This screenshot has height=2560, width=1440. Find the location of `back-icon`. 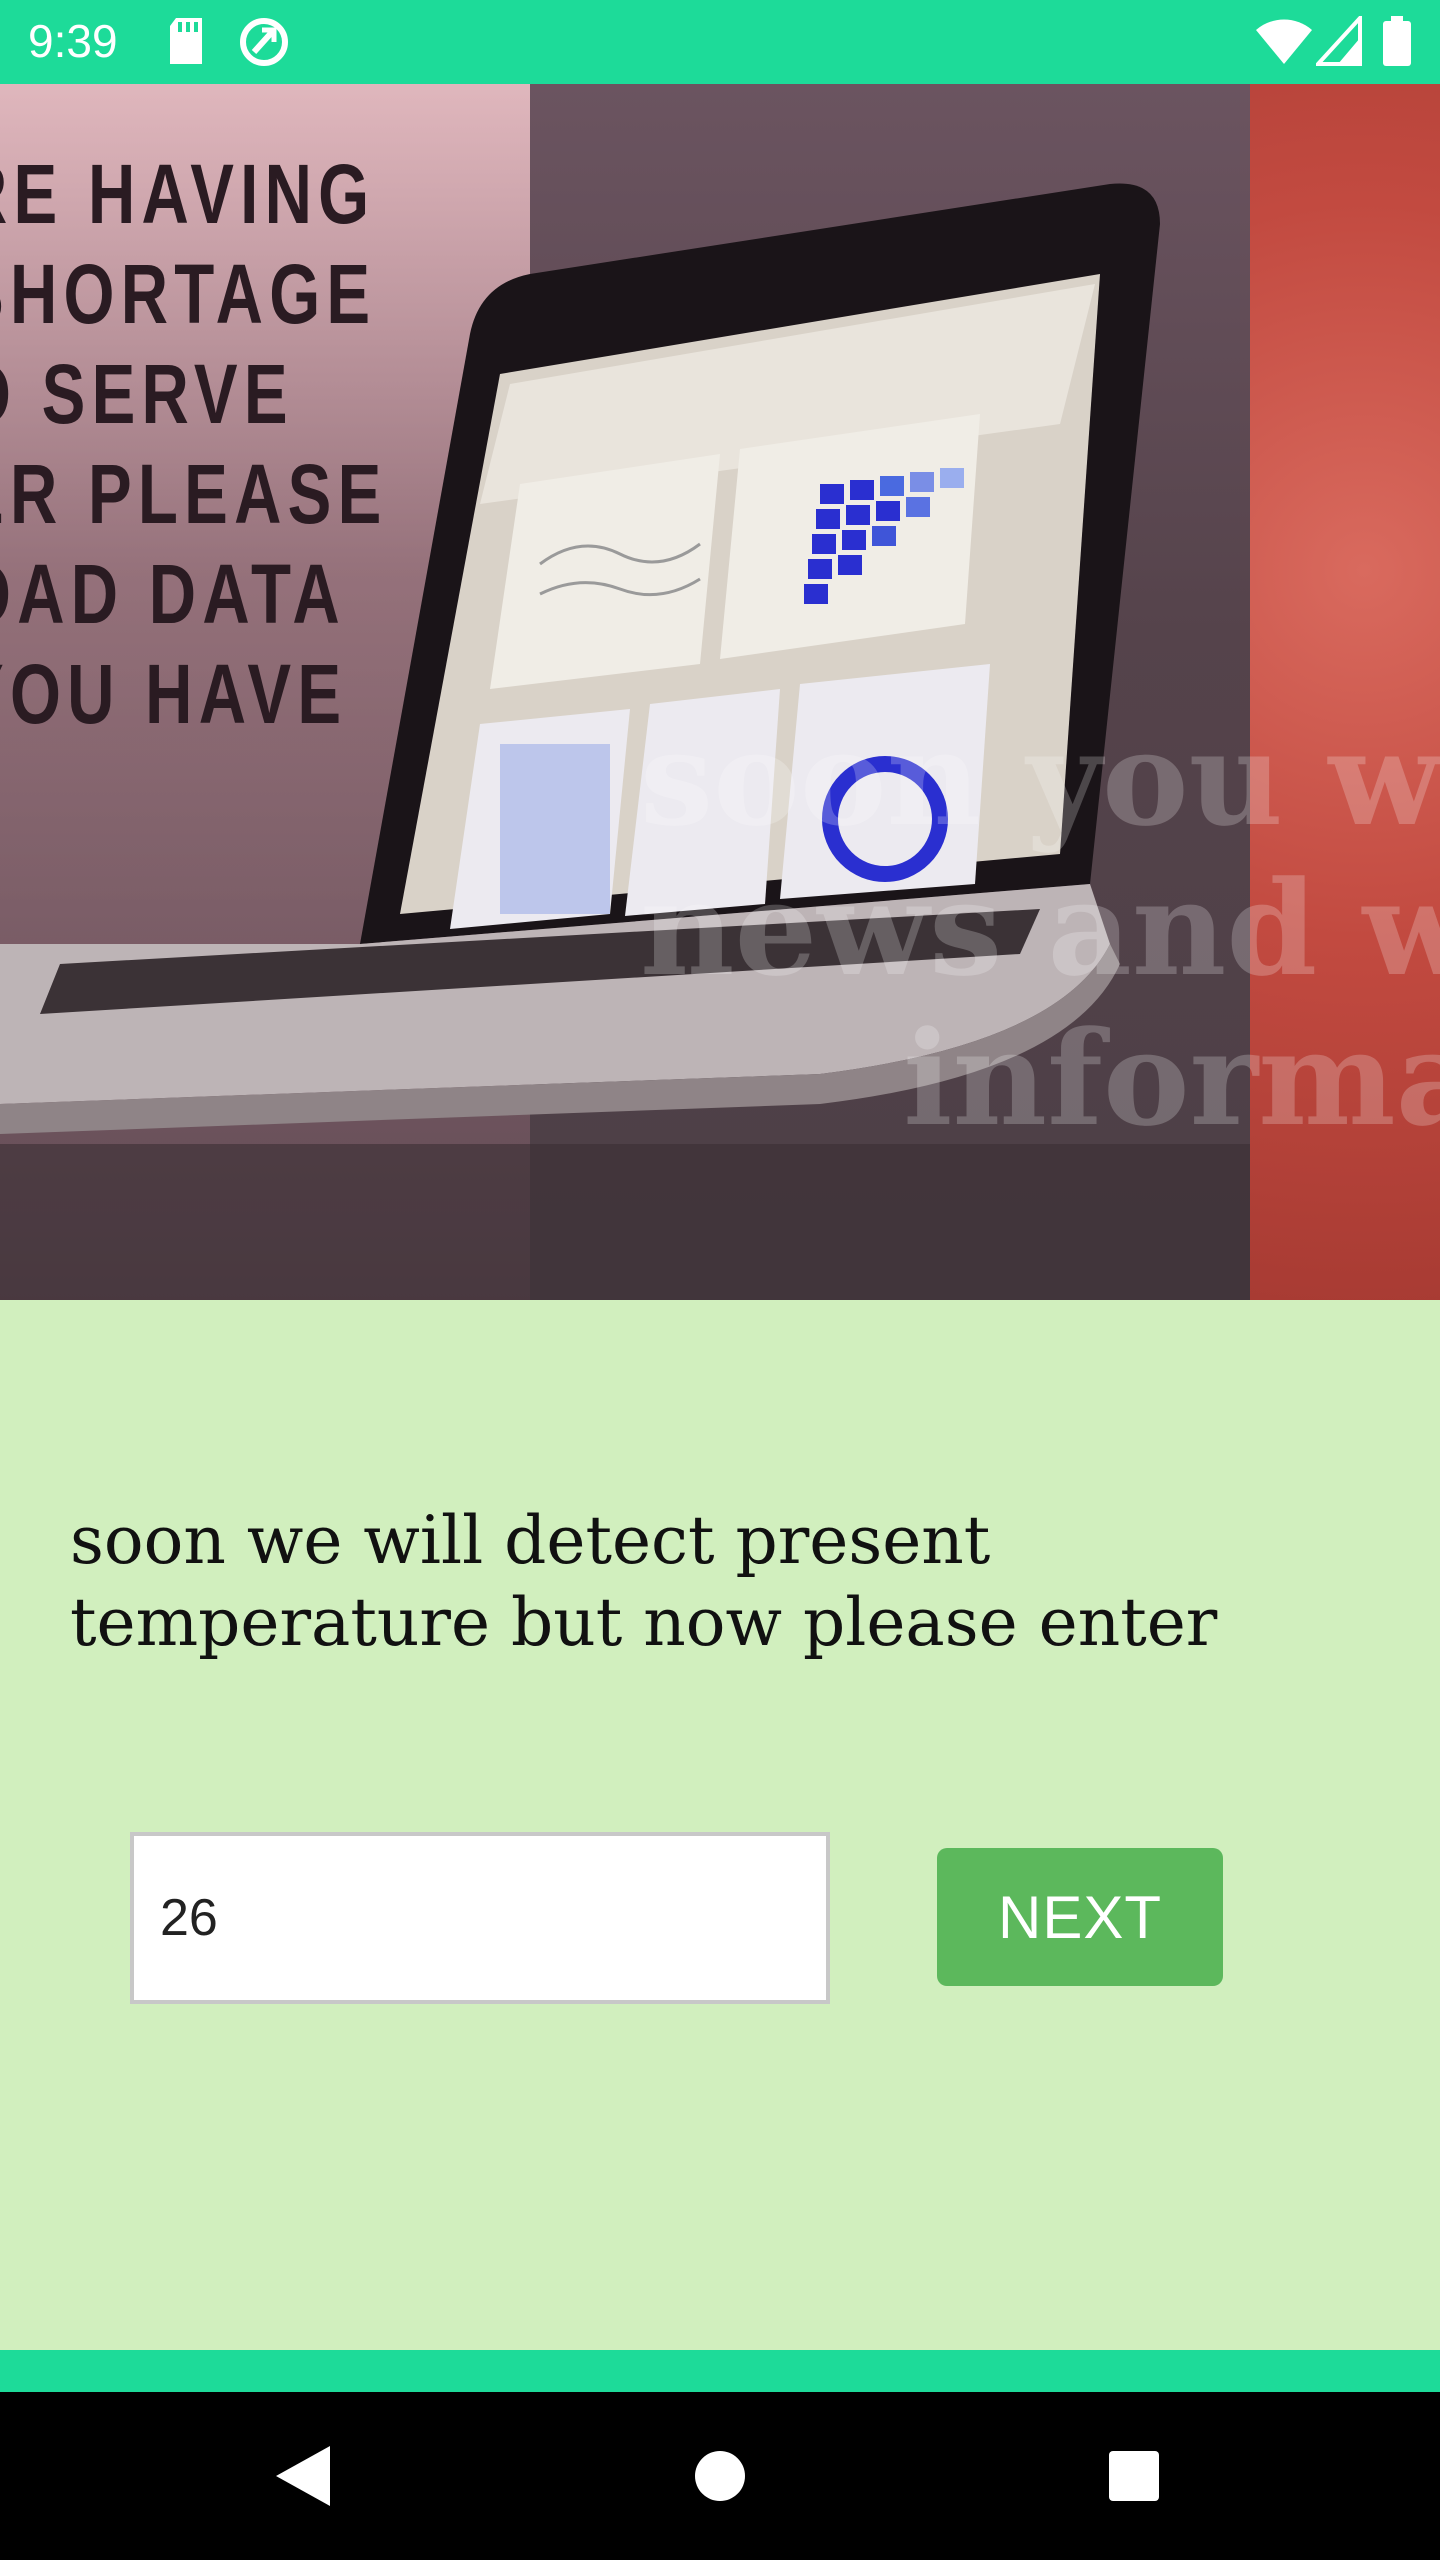

back-icon is located at coordinates (303, 2476).